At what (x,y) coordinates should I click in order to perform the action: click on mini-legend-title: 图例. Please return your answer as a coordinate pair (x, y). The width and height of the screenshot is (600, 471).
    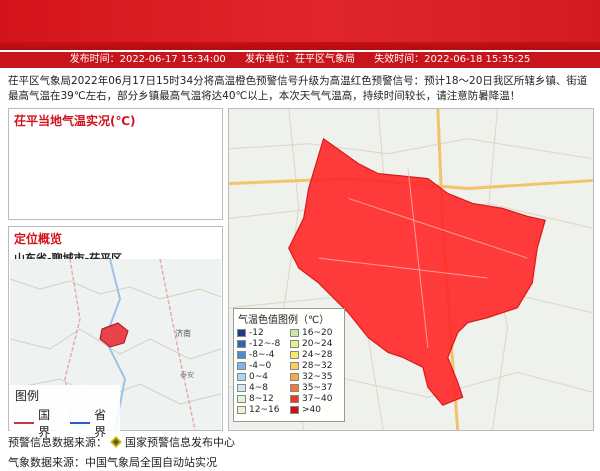
    Looking at the image, I should click on (27, 396).